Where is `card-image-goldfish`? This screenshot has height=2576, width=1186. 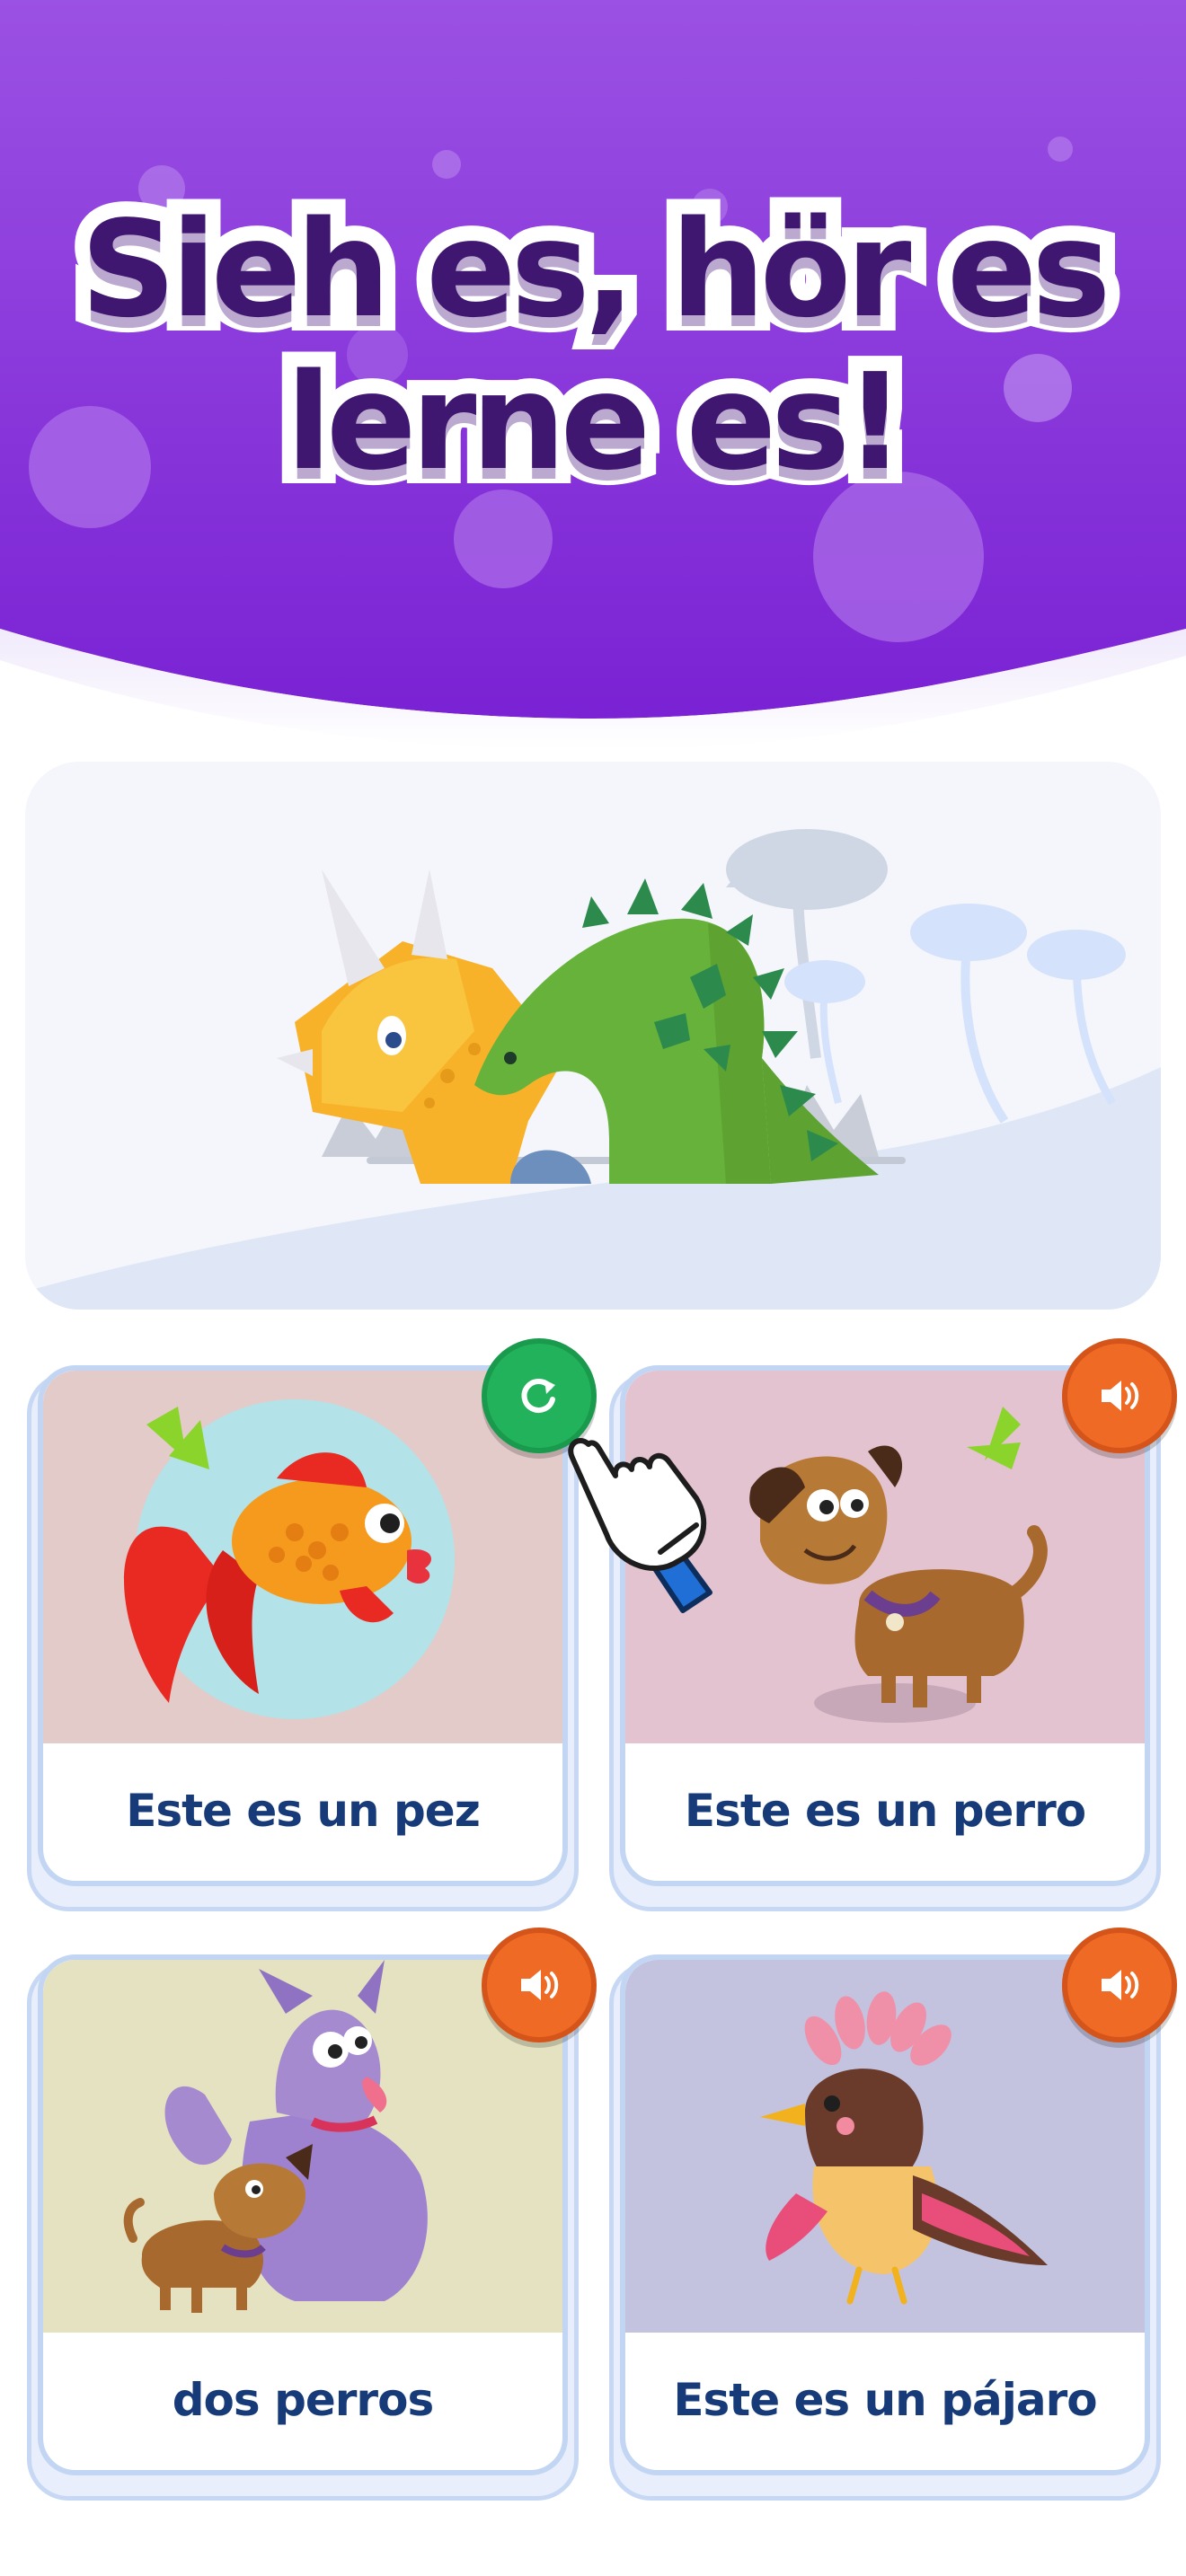 card-image-goldfish is located at coordinates (302, 1557).